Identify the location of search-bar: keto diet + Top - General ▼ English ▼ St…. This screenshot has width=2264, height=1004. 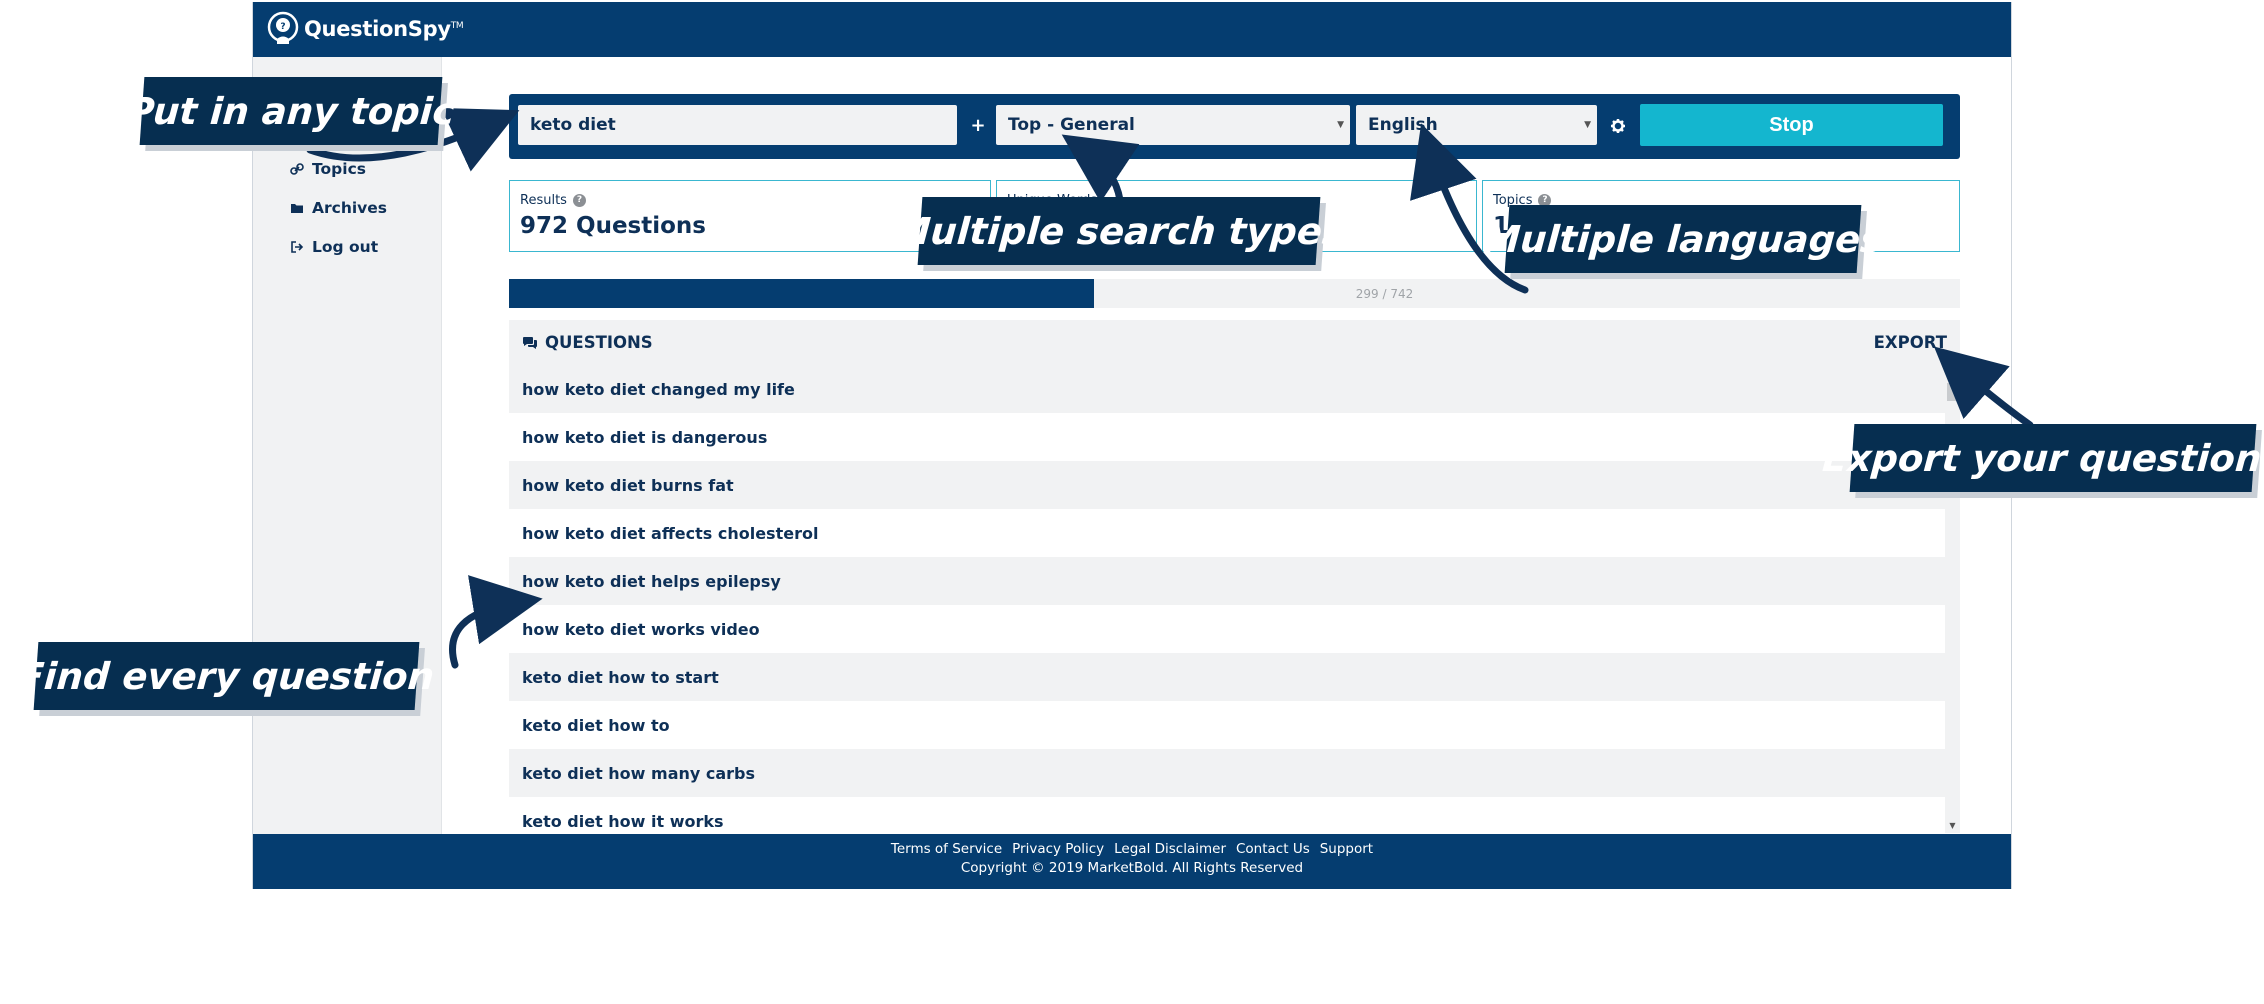
(1234, 126).